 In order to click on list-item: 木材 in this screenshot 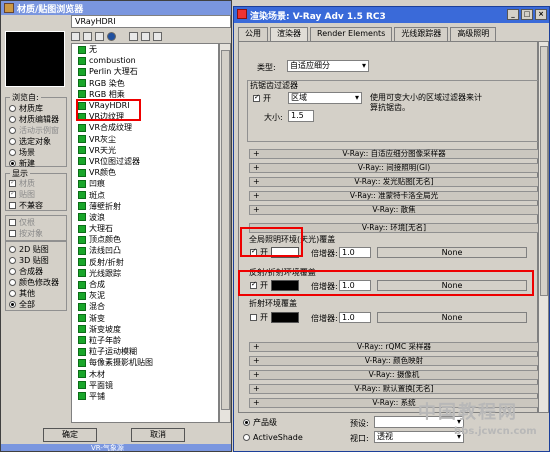, I will do `click(145, 373)`.